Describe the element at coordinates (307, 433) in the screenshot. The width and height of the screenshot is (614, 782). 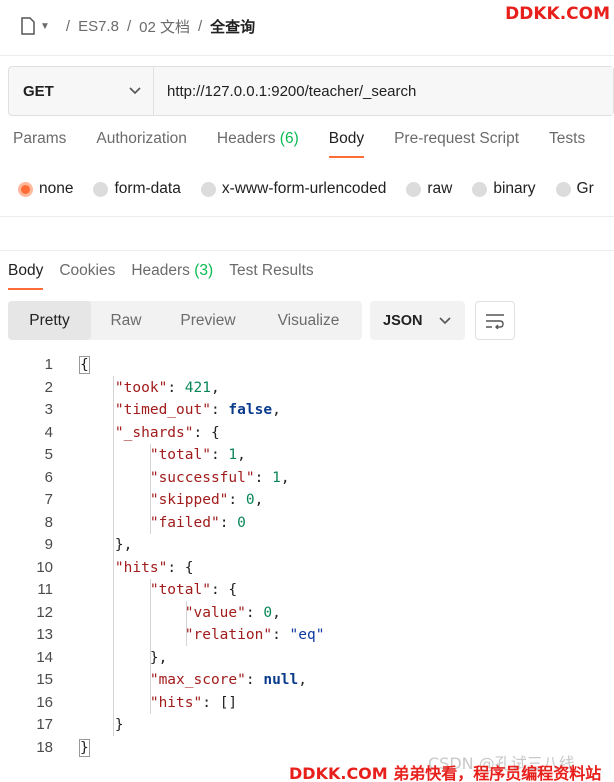
I see `code-line: 4 "_shards": {` at that location.